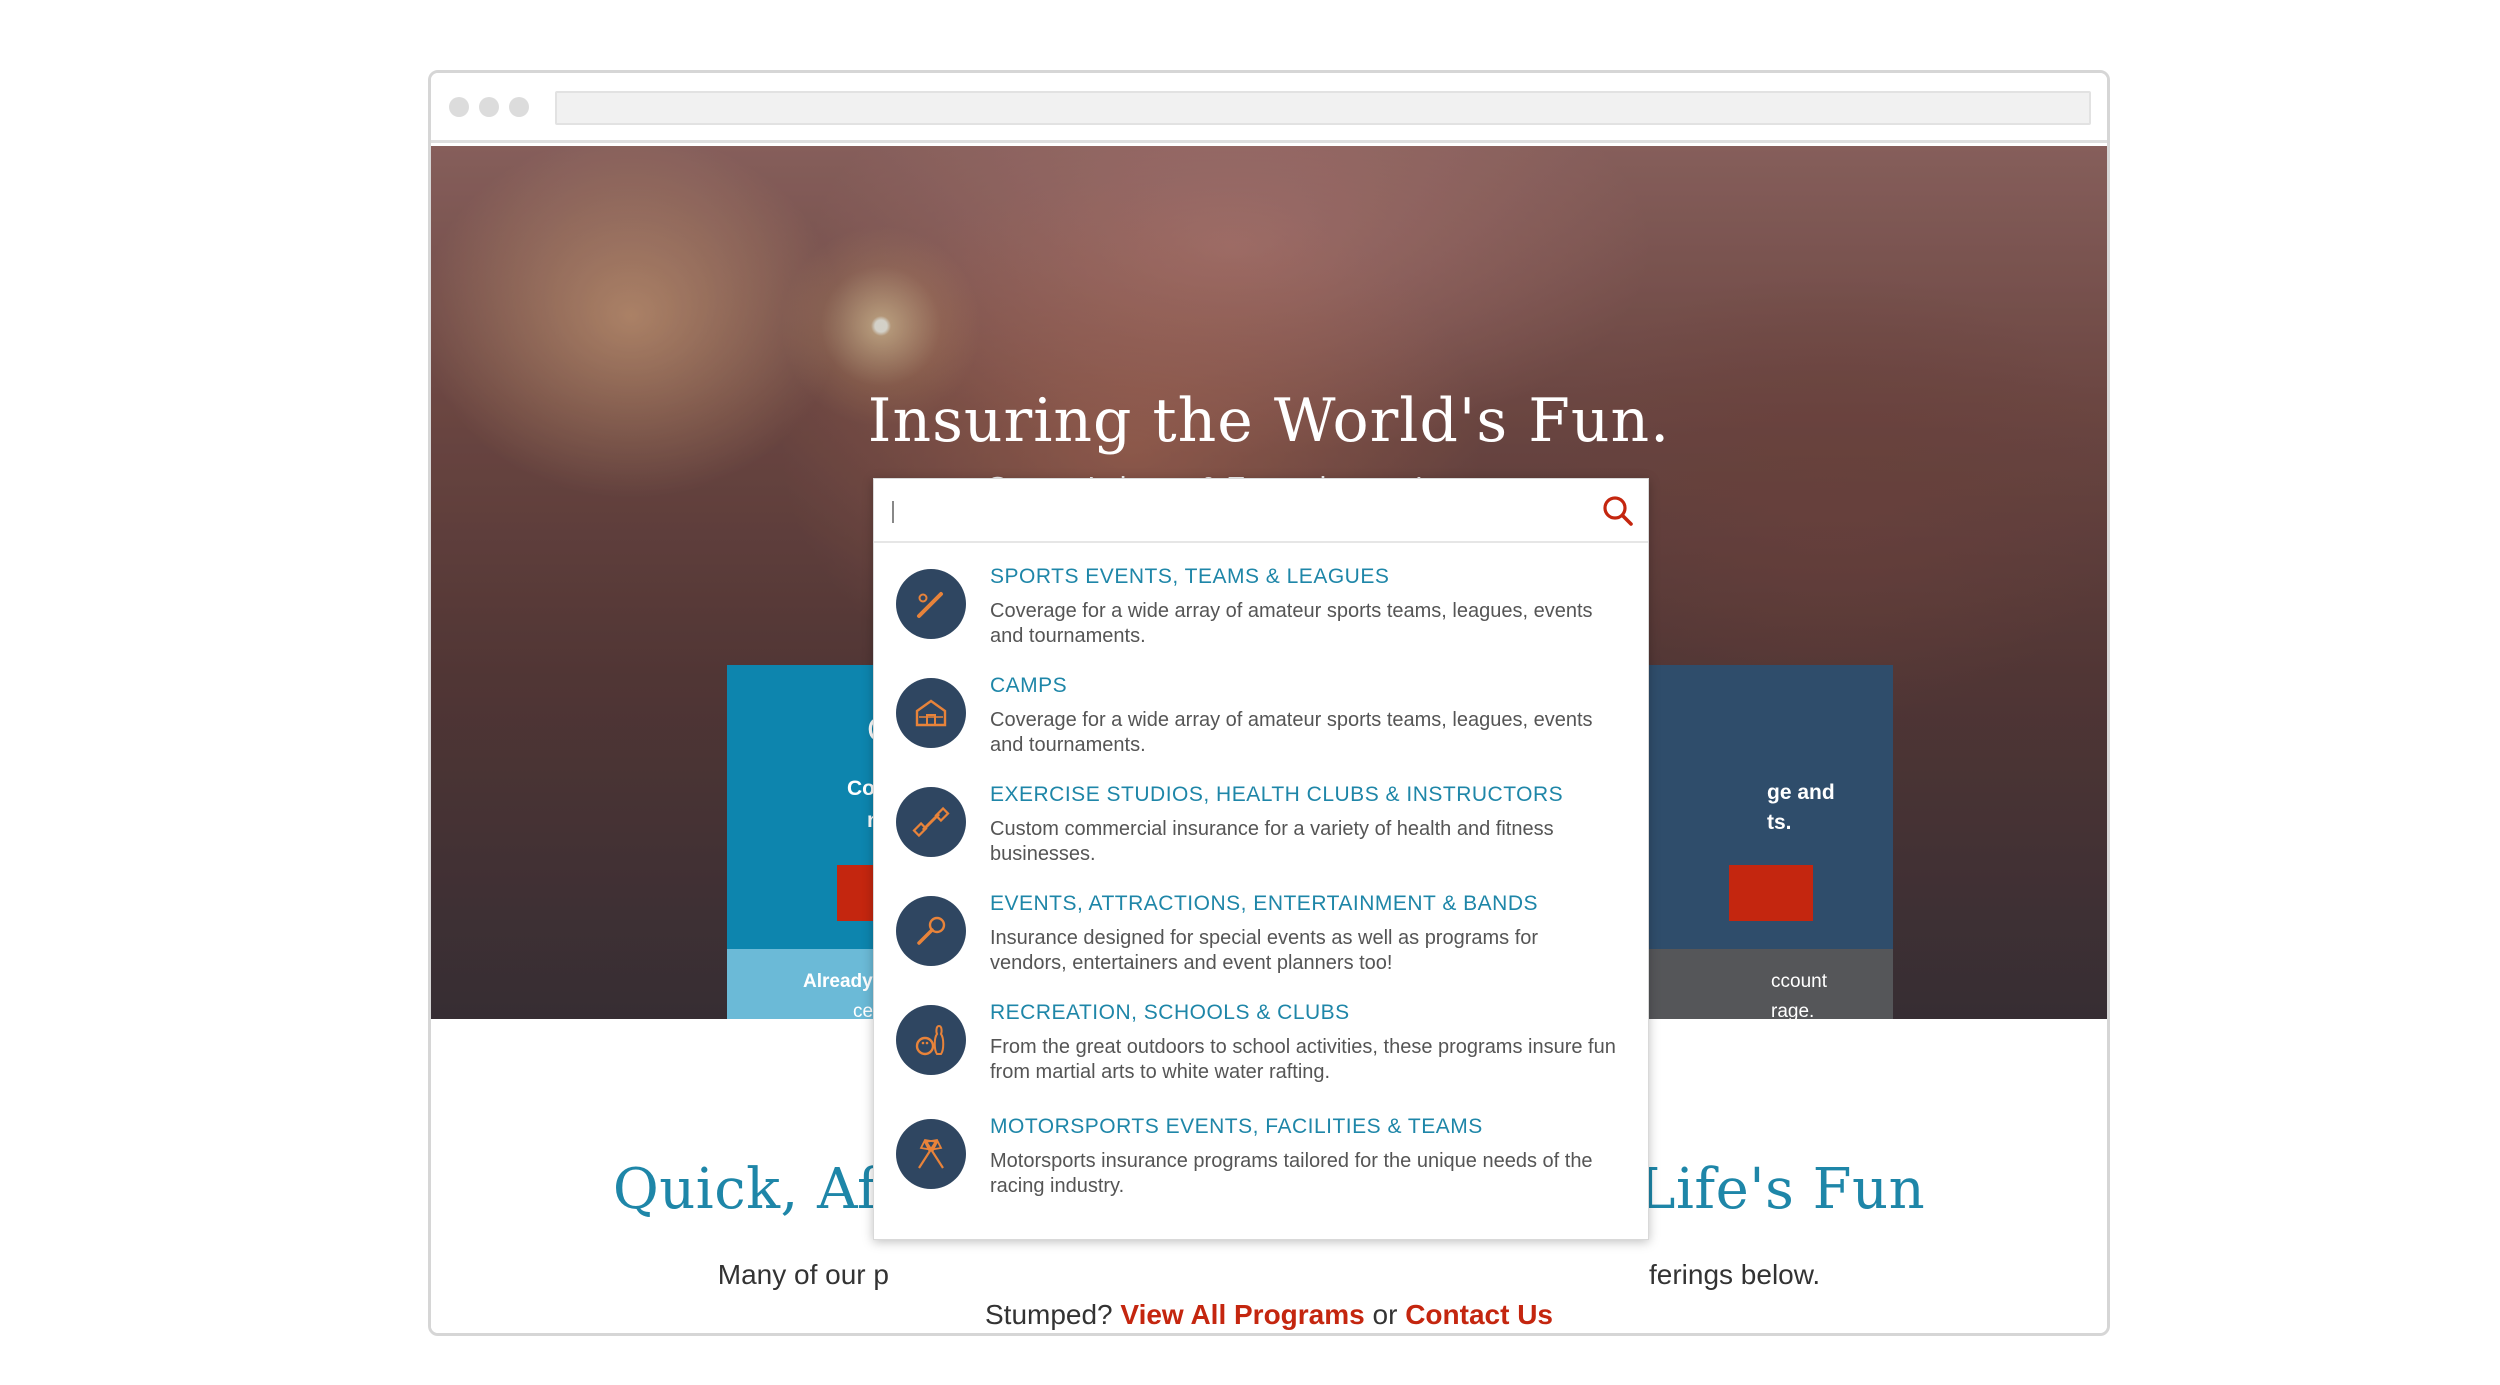  What do you see at coordinates (1236, 1127) in the screenshot?
I see `result-title: MOTORSPORTS EVENTS, FACILITIES & TEAMS` at bounding box center [1236, 1127].